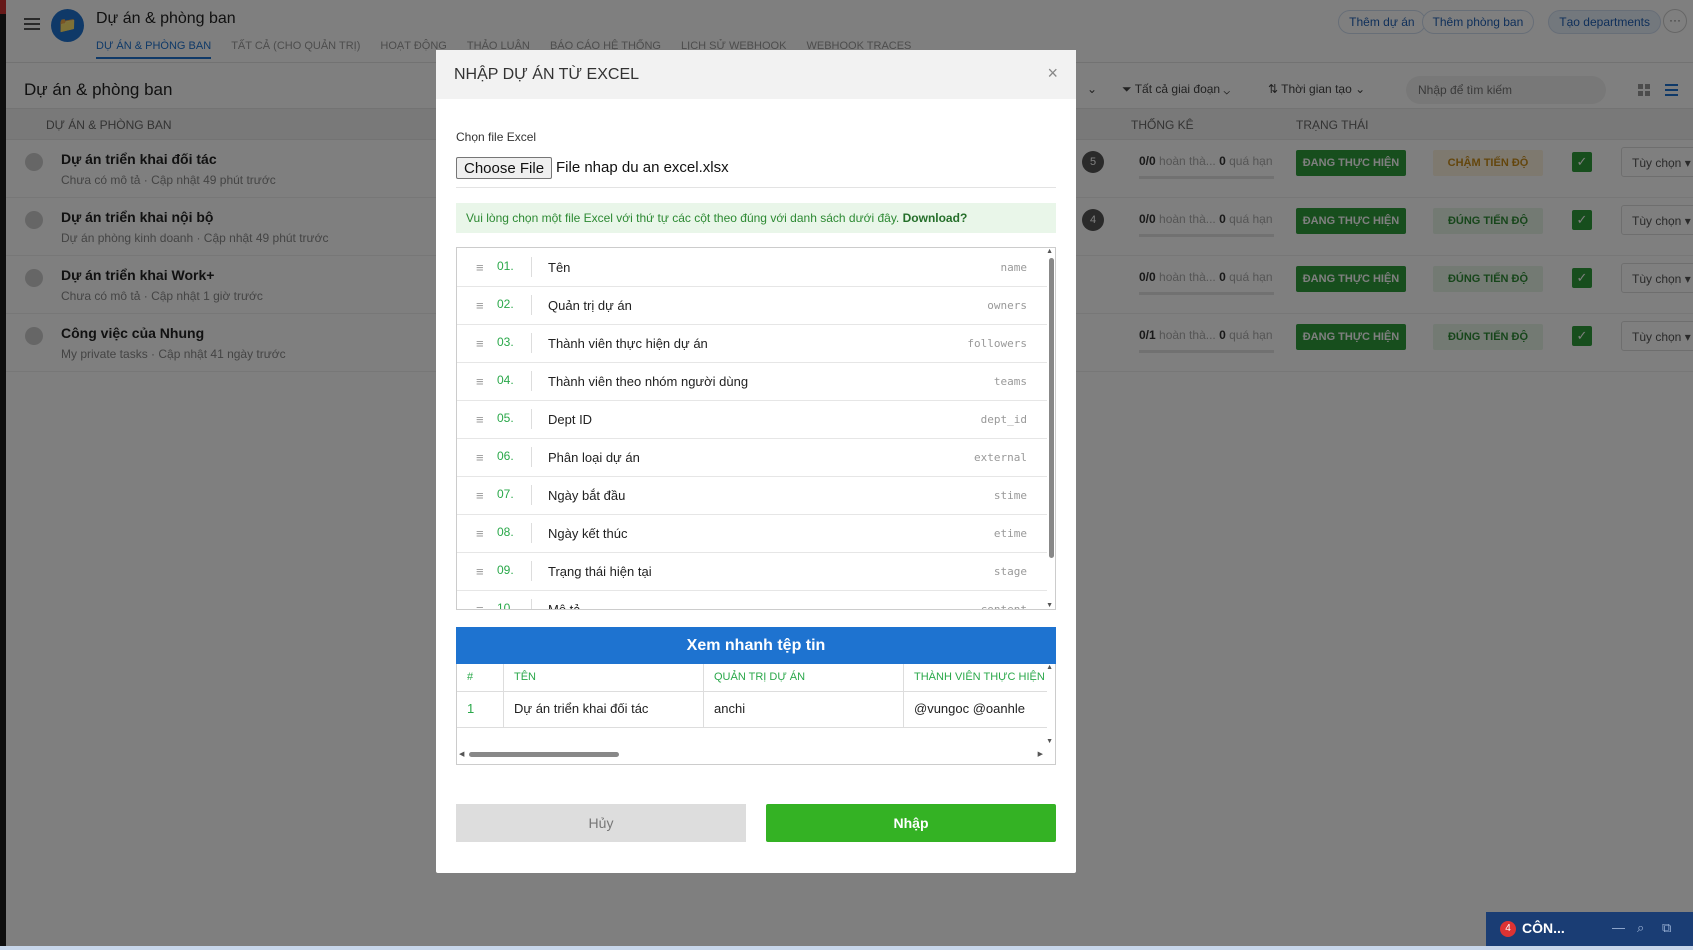 Image resolution: width=1693 pixels, height=950 pixels. Describe the element at coordinates (496, 137) in the screenshot. I see `file-label: Chọn file Excel` at that location.